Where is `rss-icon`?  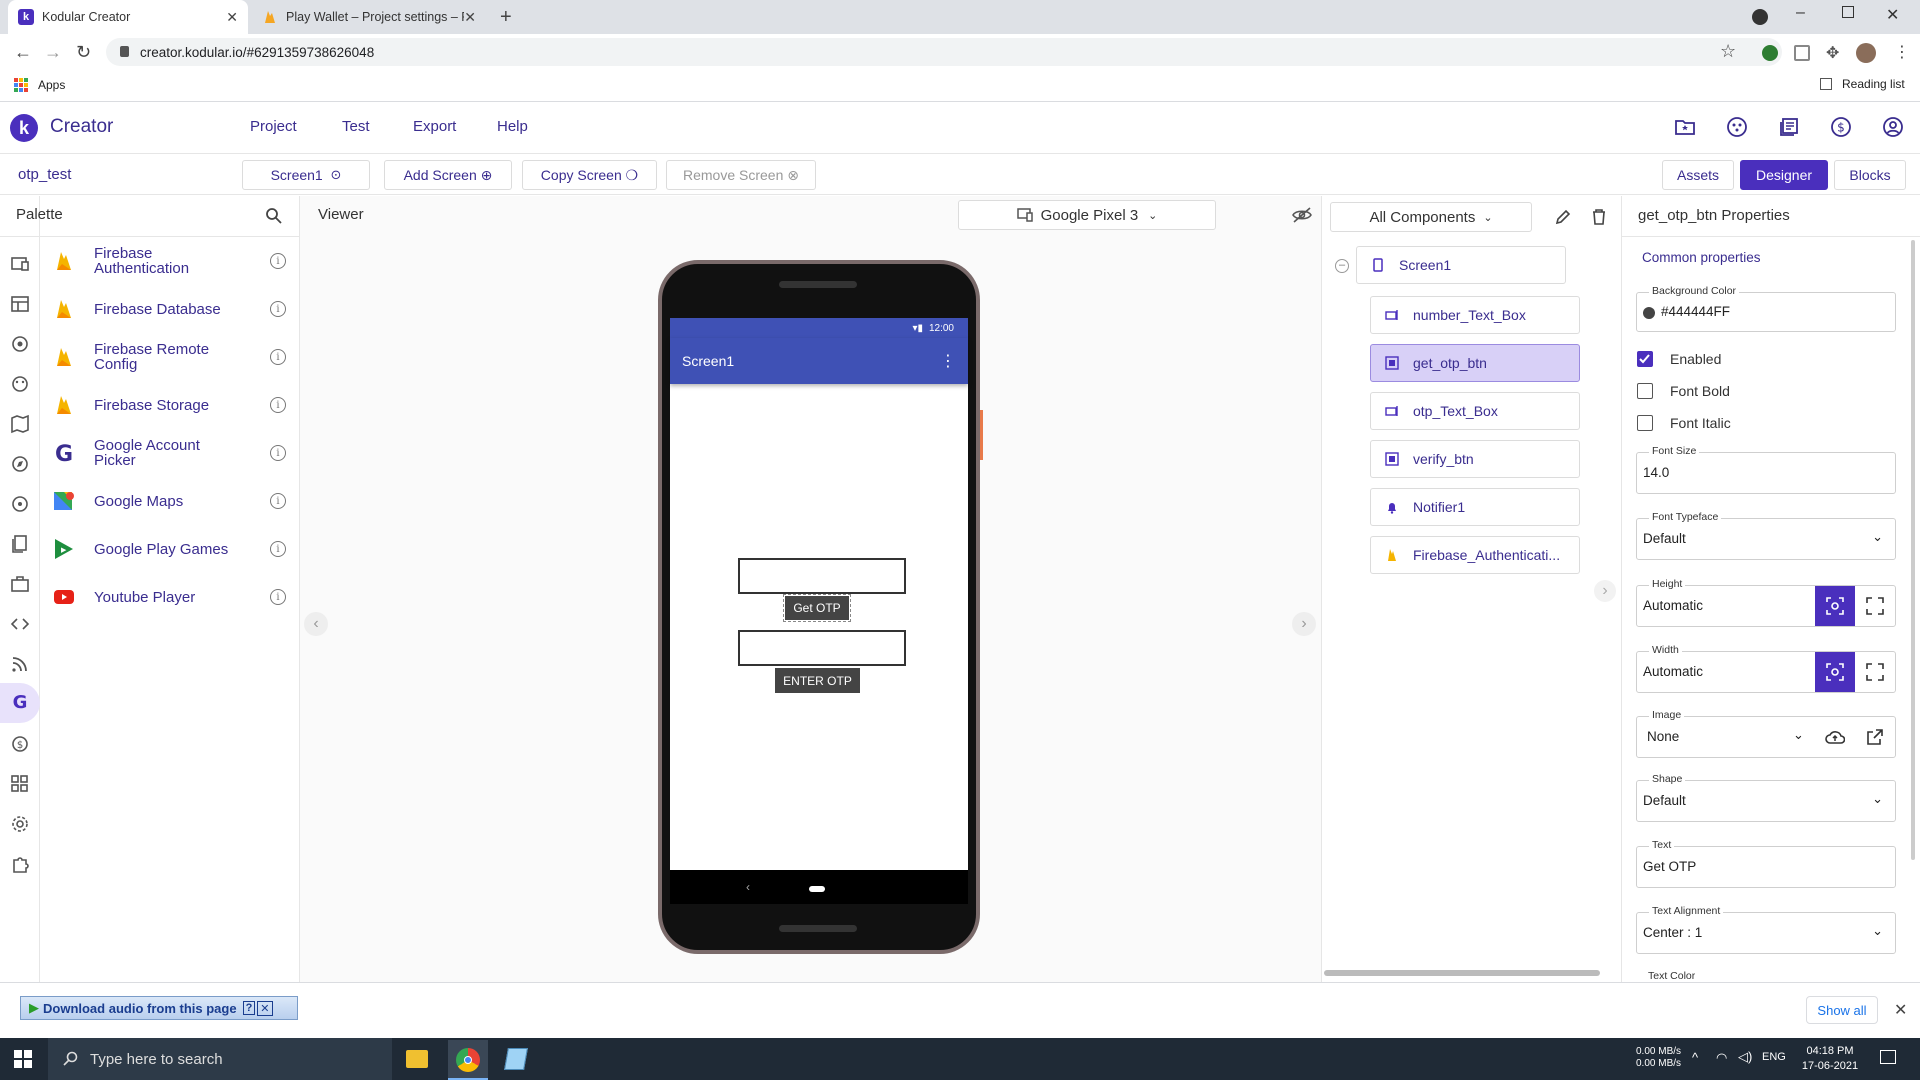
rss-icon is located at coordinates (20, 664).